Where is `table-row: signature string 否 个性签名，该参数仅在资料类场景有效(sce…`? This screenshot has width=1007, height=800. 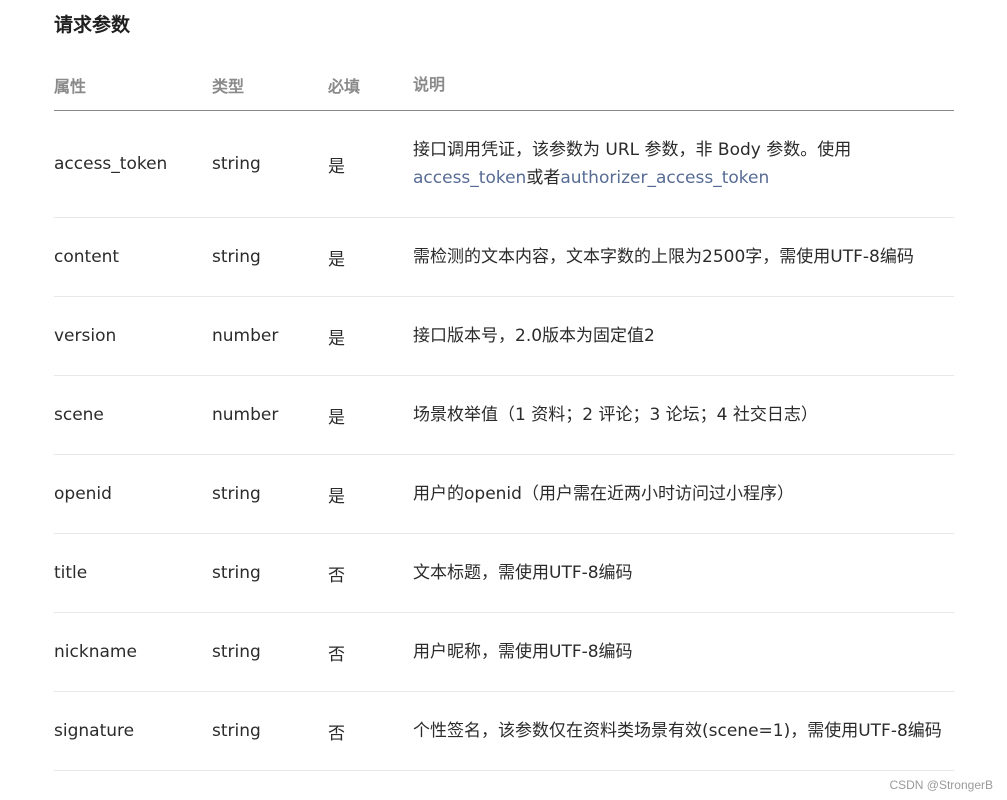 table-row: signature string 否 个性签名，该参数仅在资料类场景有效(sce… is located at coordinates (504, 731).